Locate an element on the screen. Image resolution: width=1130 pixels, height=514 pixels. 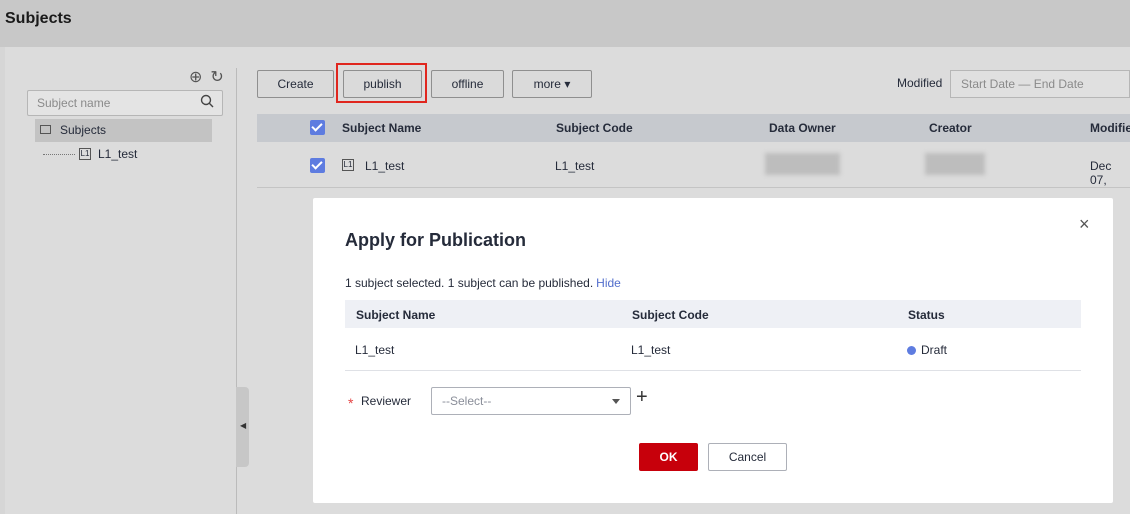
table-row: L1 L1_test L1_test Dec 07, is located at coordinates (693, 165).